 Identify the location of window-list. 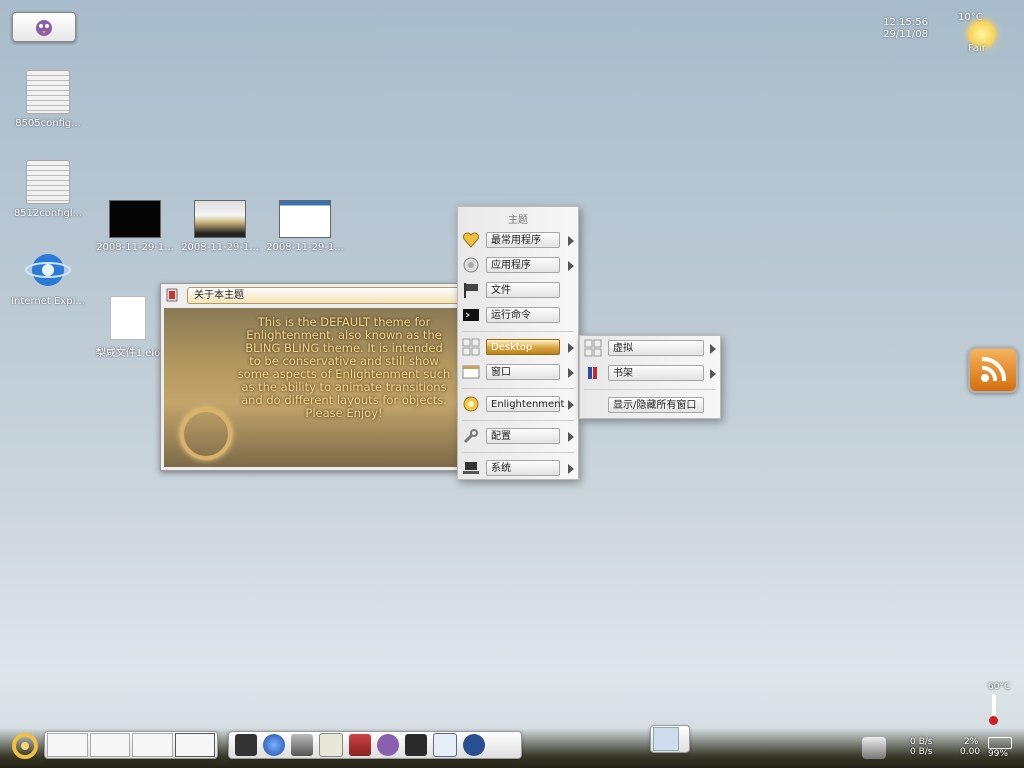
(670, 739).